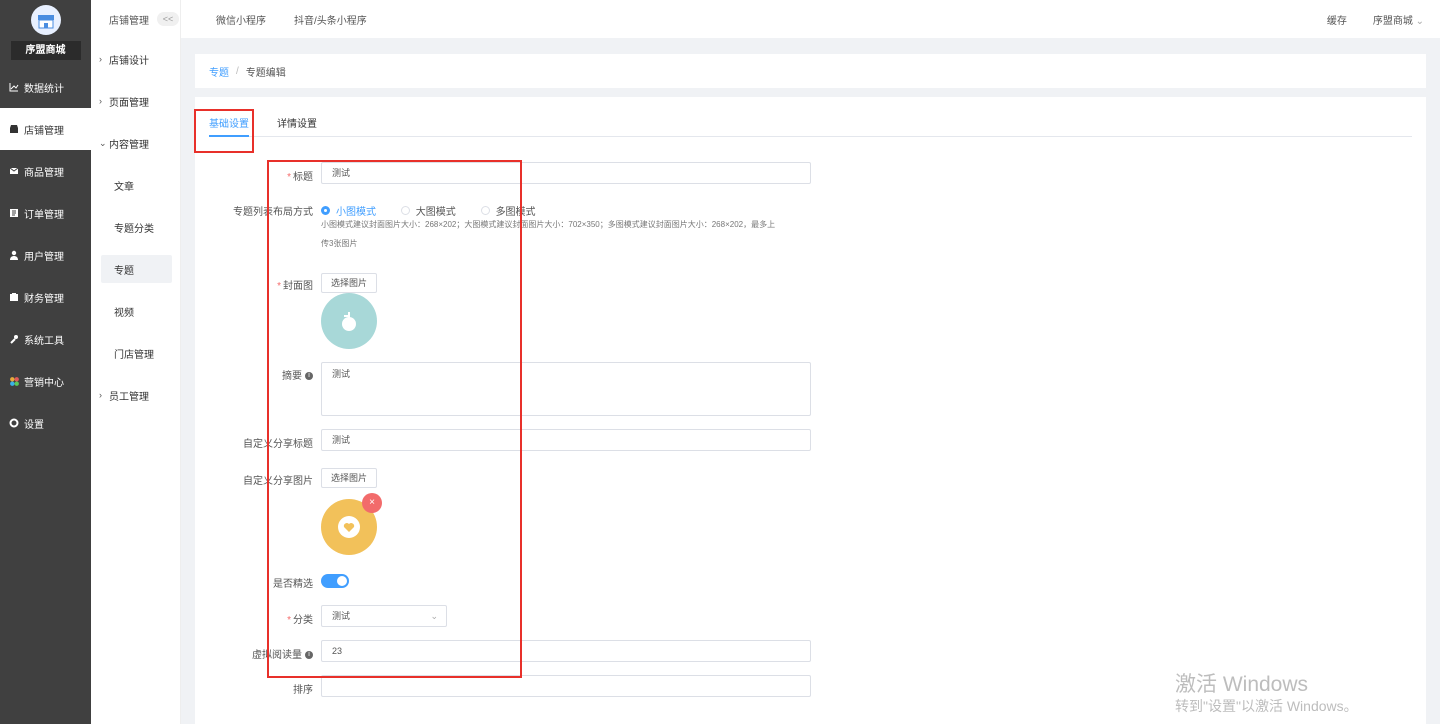 Image resolution: width=1440 pixels, height=724 pixels. I want to click on shop-switcher: 序盟商城 ⌄, so click(1398, 19).